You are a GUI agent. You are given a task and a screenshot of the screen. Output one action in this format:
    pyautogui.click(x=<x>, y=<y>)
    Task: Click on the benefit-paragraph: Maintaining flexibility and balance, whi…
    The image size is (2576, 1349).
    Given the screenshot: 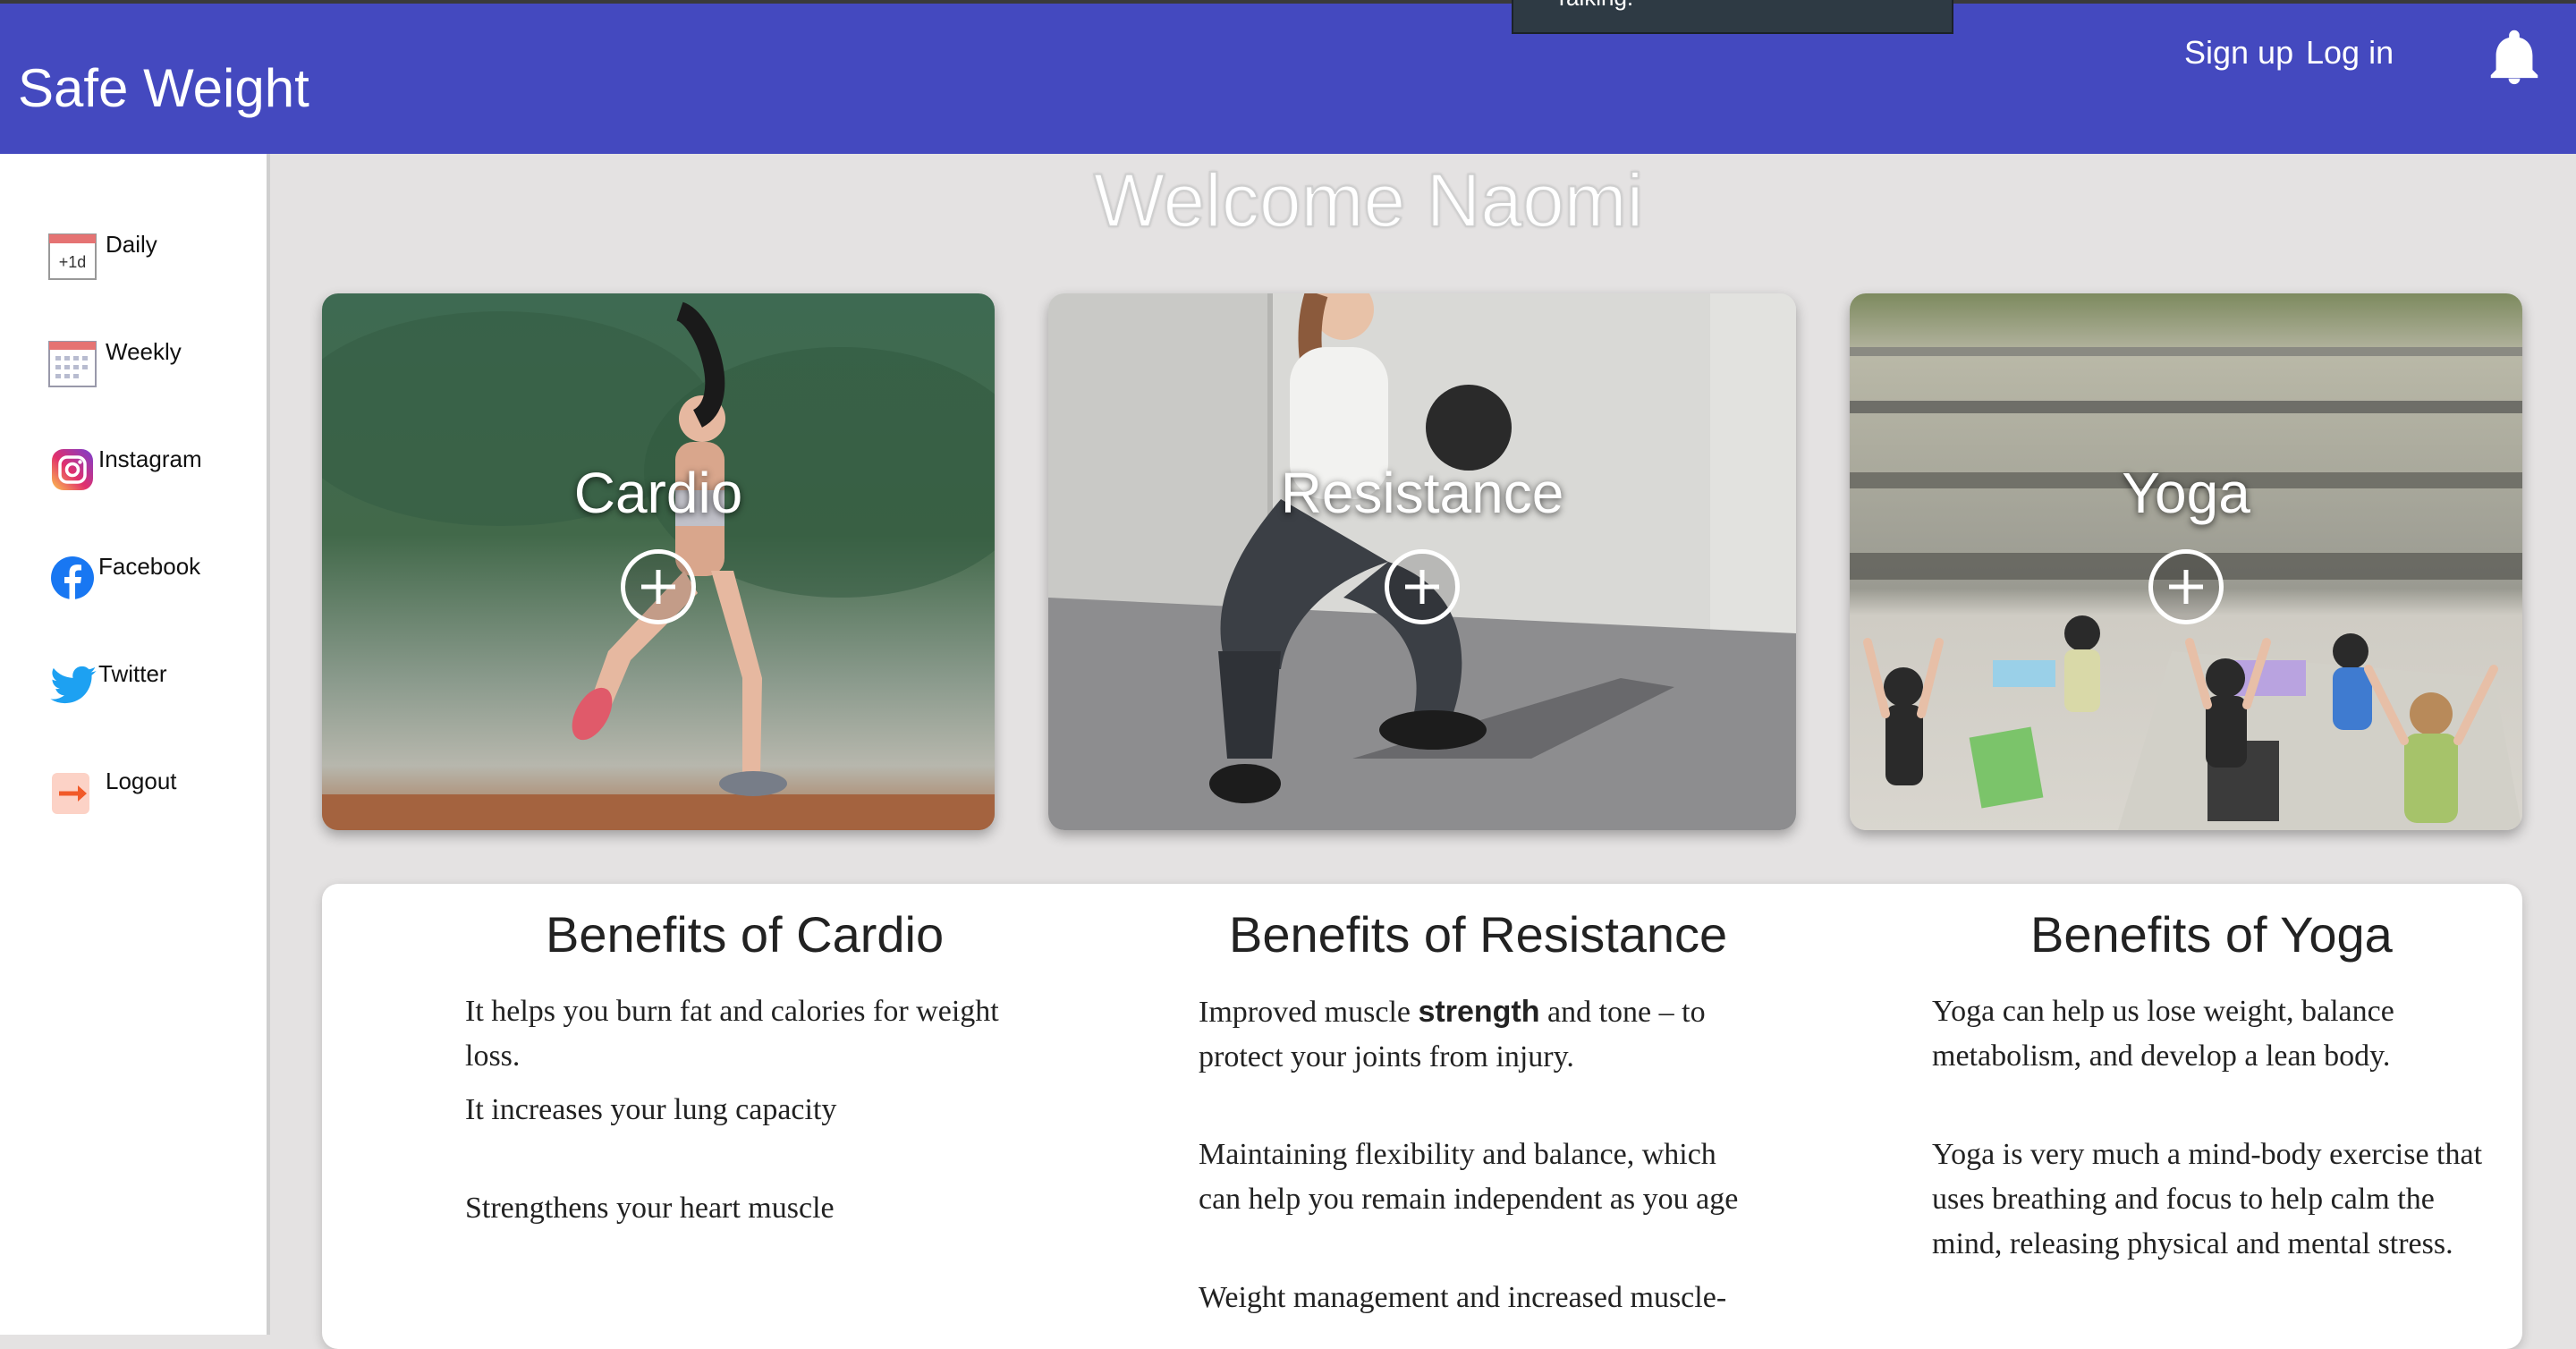 What is the action you would take?
    pyautogui.click(x=1469, y=1177)
    